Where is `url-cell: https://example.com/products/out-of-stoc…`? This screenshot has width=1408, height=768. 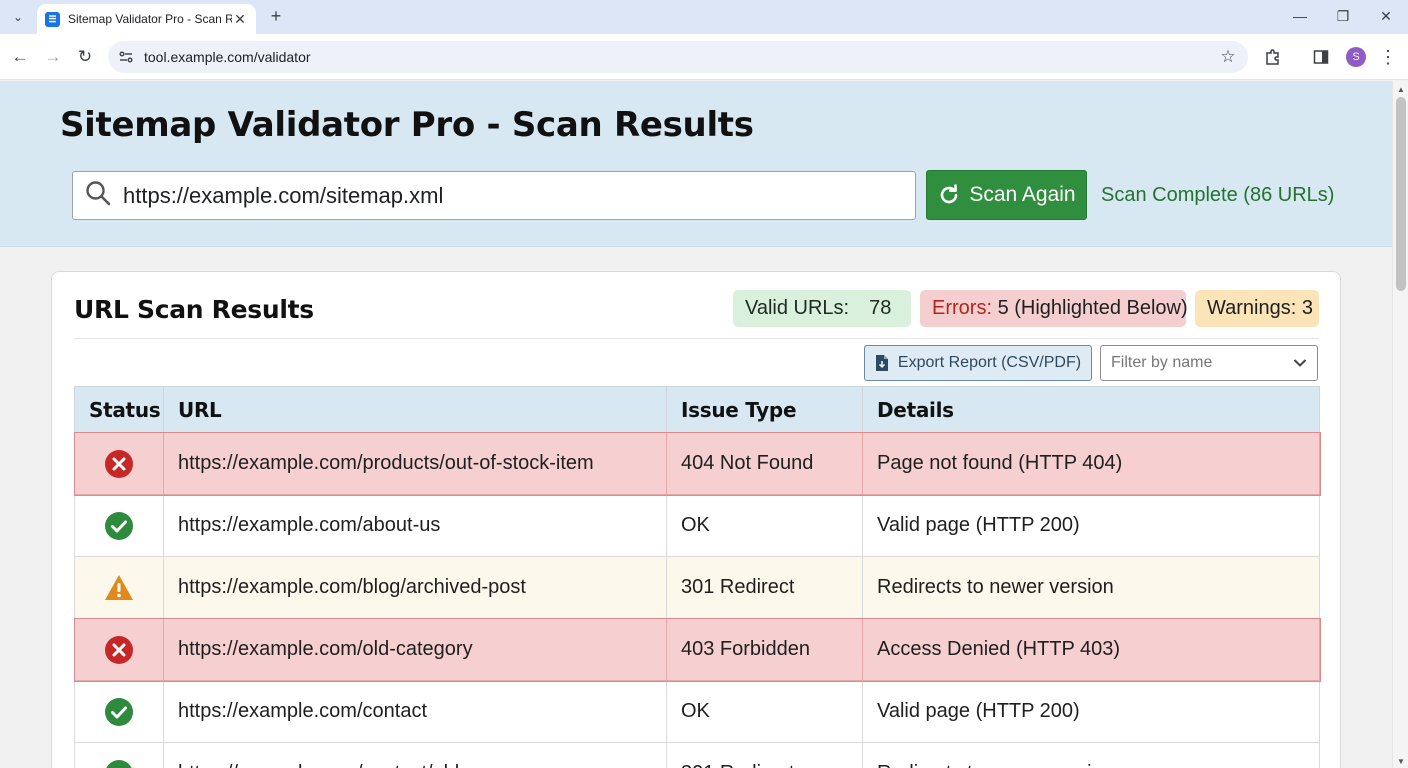 url-cell: https://example.com/products/out-of-stoc… is located at coordinates (415, 463).